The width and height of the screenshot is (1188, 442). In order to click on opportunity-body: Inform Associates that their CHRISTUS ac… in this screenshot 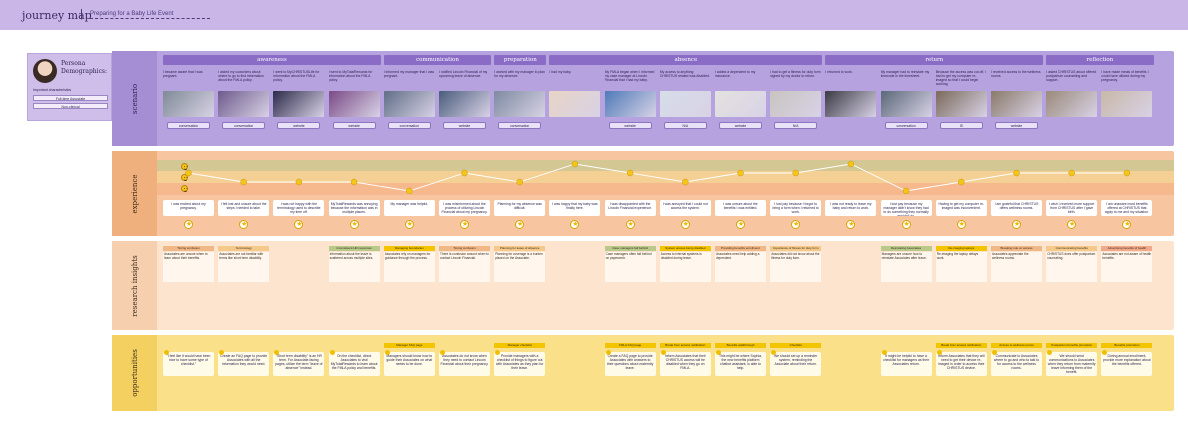, I will do `click(685, 364)`.